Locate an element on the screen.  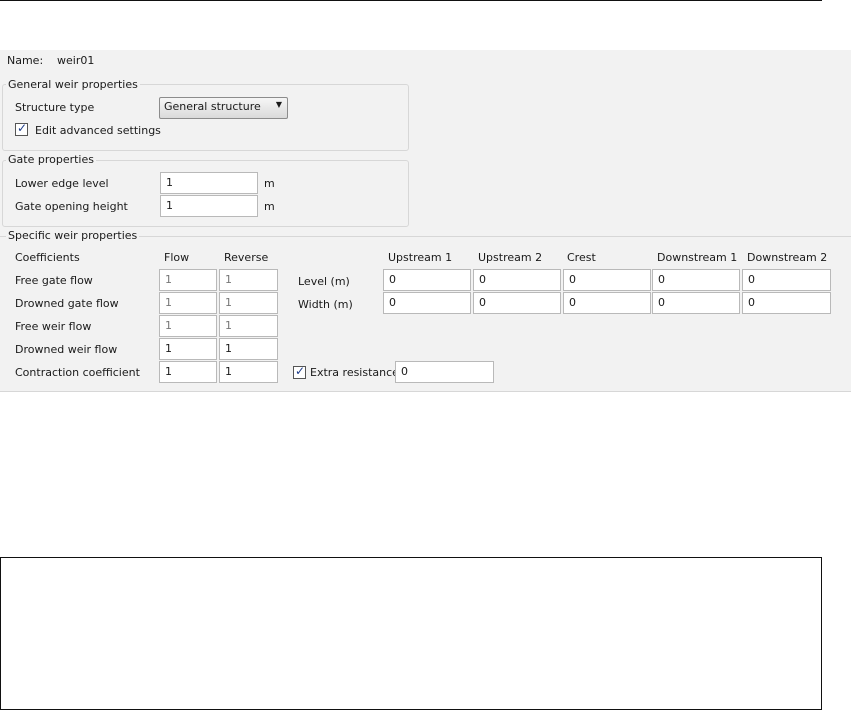
geo-header-upstream-1: Upstream 1 is located at coordinates (420, 257).